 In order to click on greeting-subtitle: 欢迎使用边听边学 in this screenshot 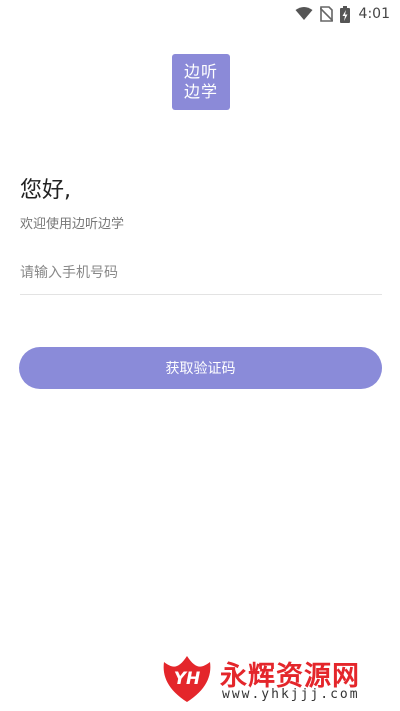, I will do `click(72, 224)`.